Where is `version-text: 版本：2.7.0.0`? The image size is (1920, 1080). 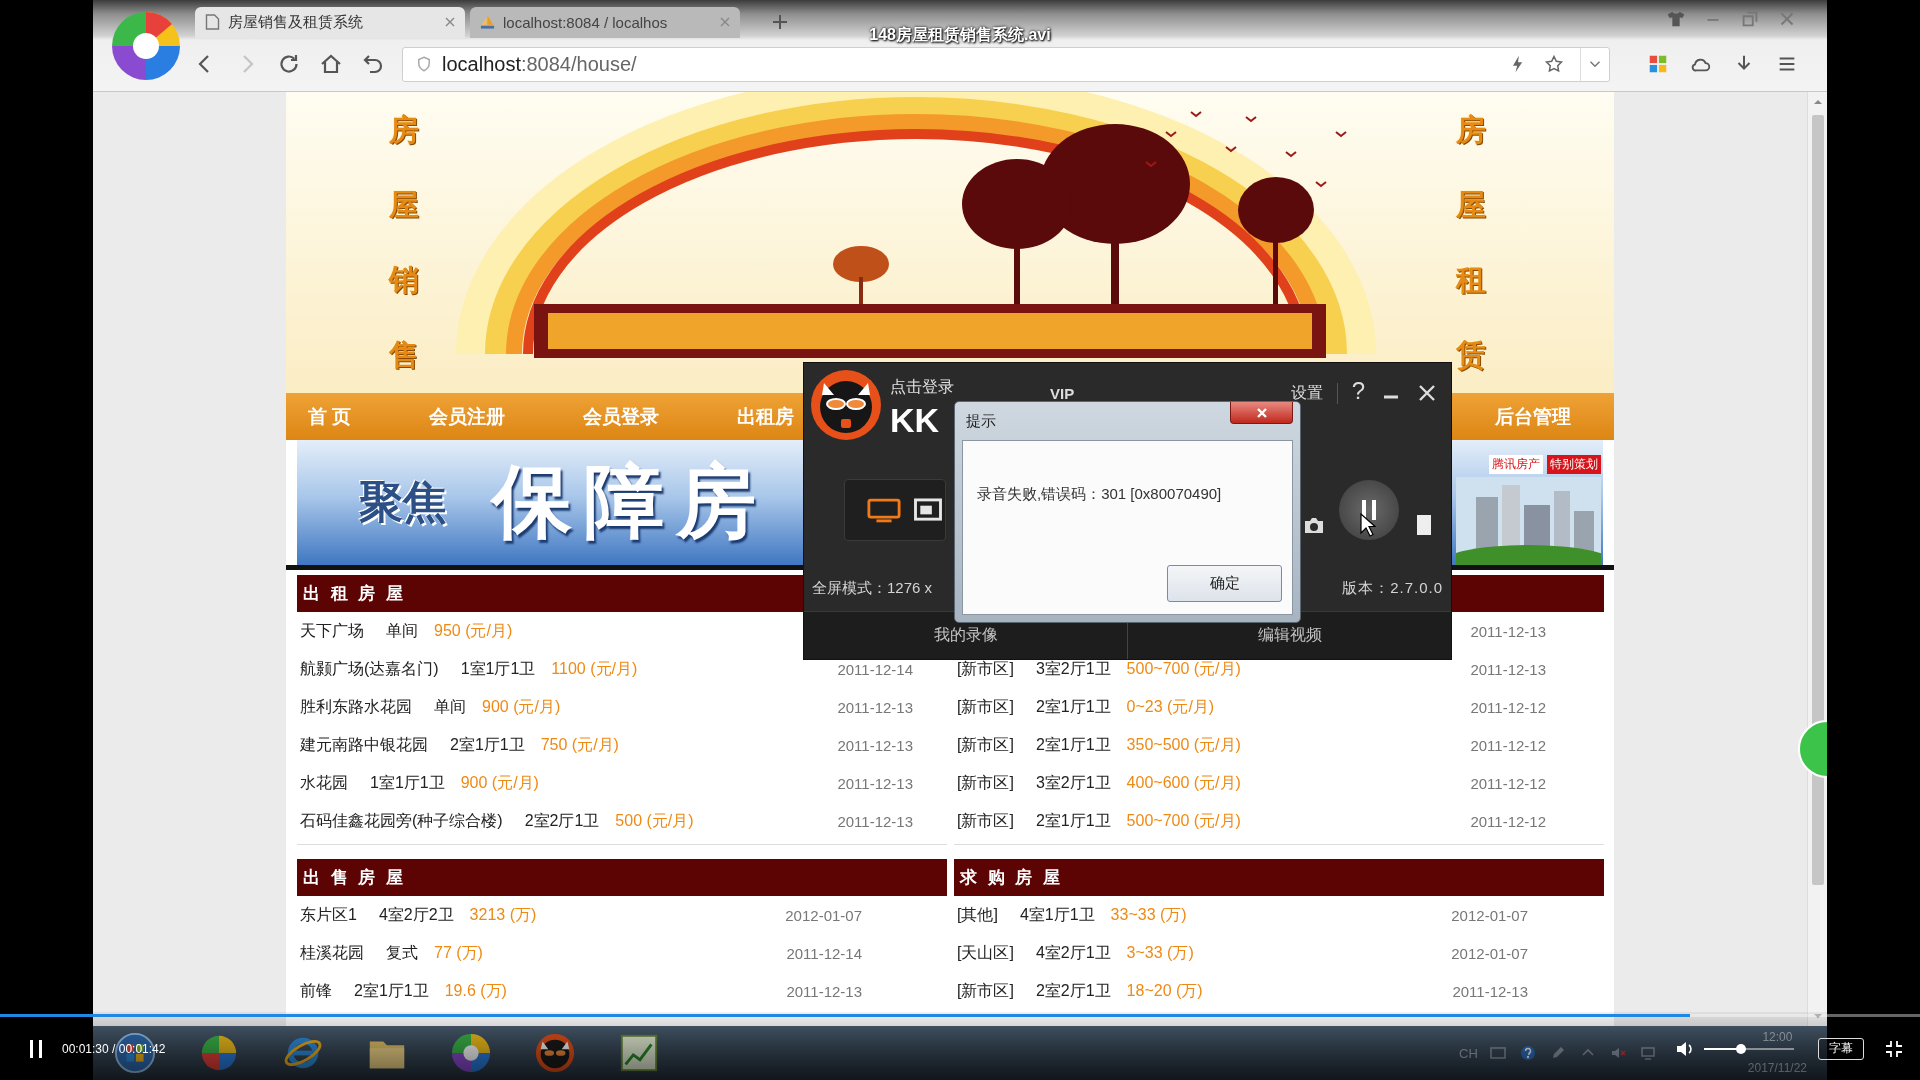 version-text: 版本：2.7.0.0 is located at coordinates (1392, 588).